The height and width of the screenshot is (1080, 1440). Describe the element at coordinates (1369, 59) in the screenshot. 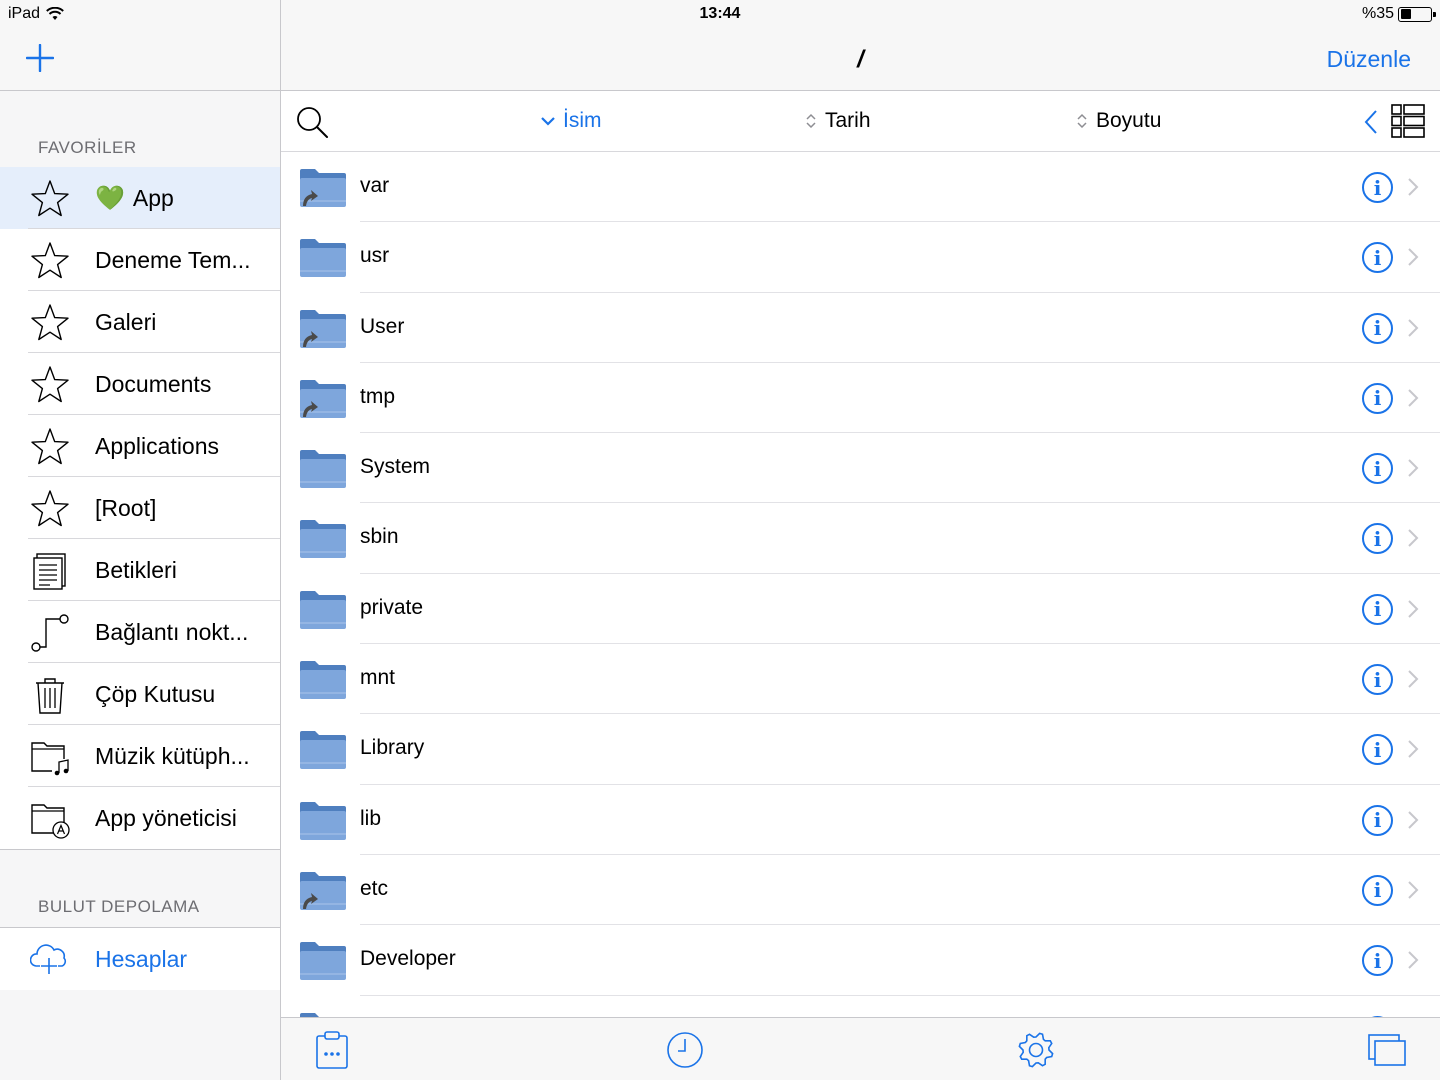

I see `edit-button: Düzenle` at that location.